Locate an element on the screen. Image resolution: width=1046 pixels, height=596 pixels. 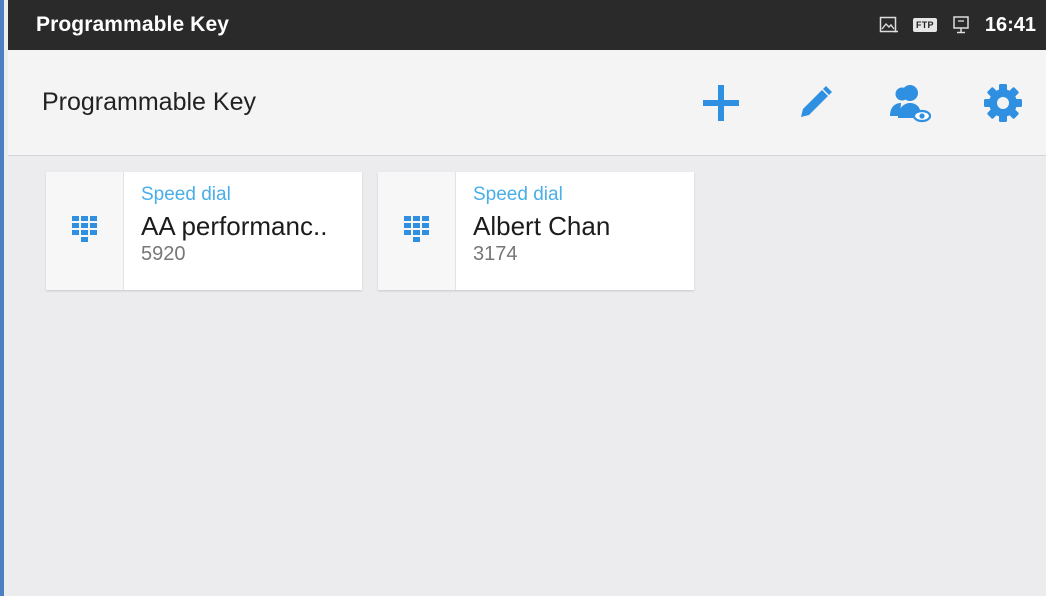
key-name: Albert Chan is located at coordinates (542, 226).